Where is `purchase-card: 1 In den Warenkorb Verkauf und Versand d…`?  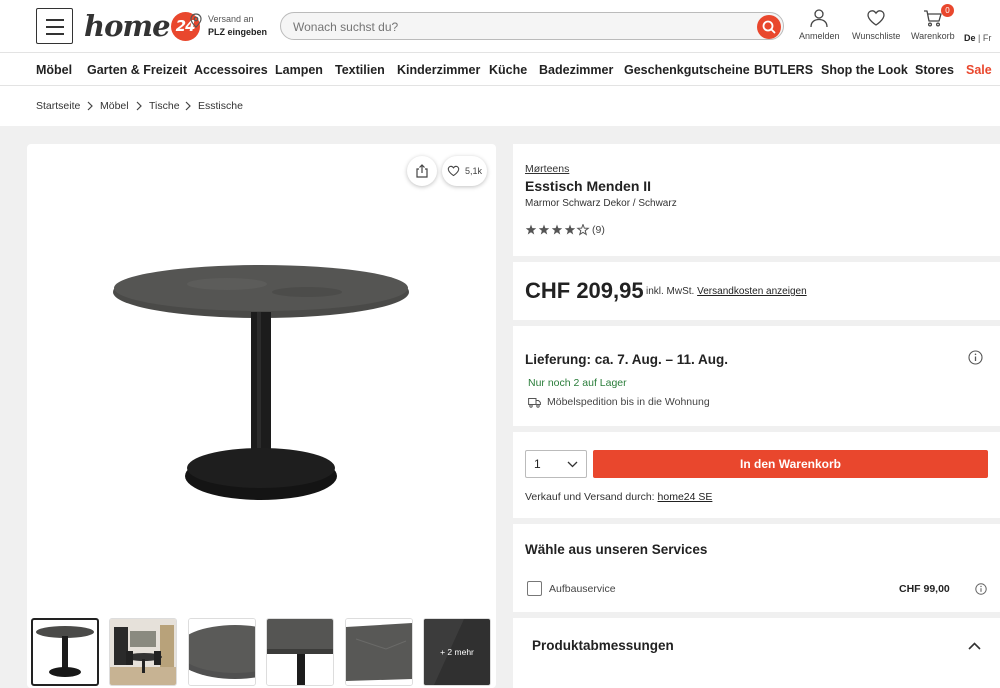
purchase-card: 1 In den Warenkorb Verkauf und Versand d… is located at coordinates (756, 475).